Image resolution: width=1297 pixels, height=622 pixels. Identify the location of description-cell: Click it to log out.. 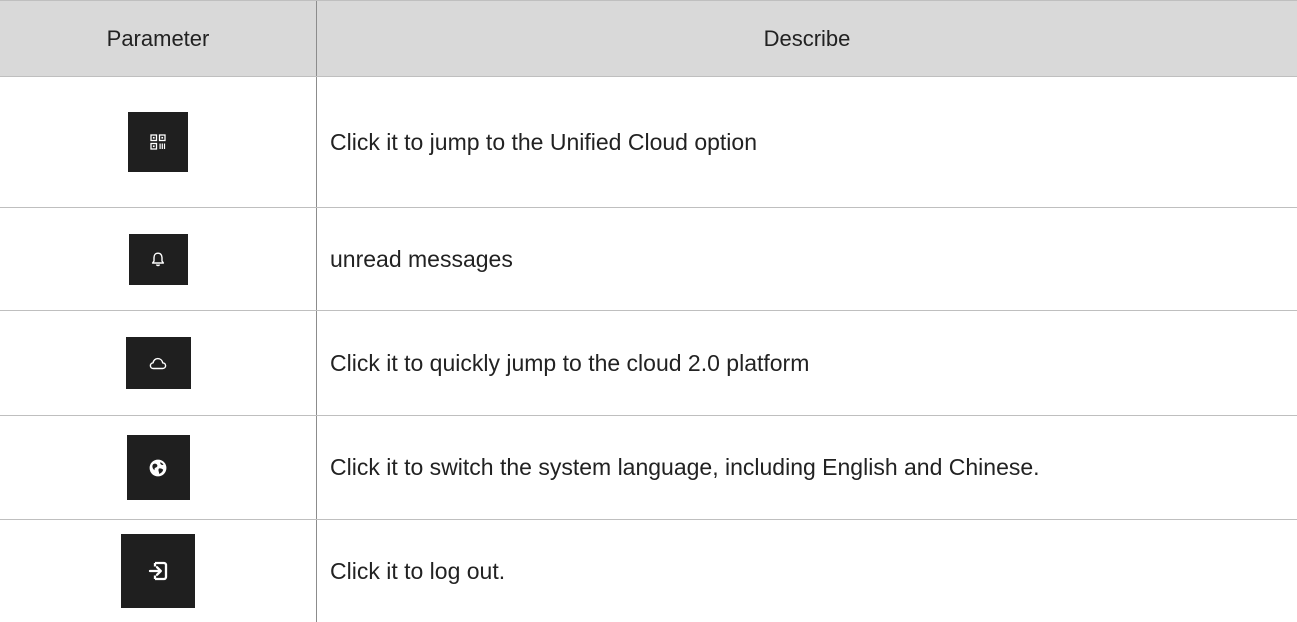
(418, 570).